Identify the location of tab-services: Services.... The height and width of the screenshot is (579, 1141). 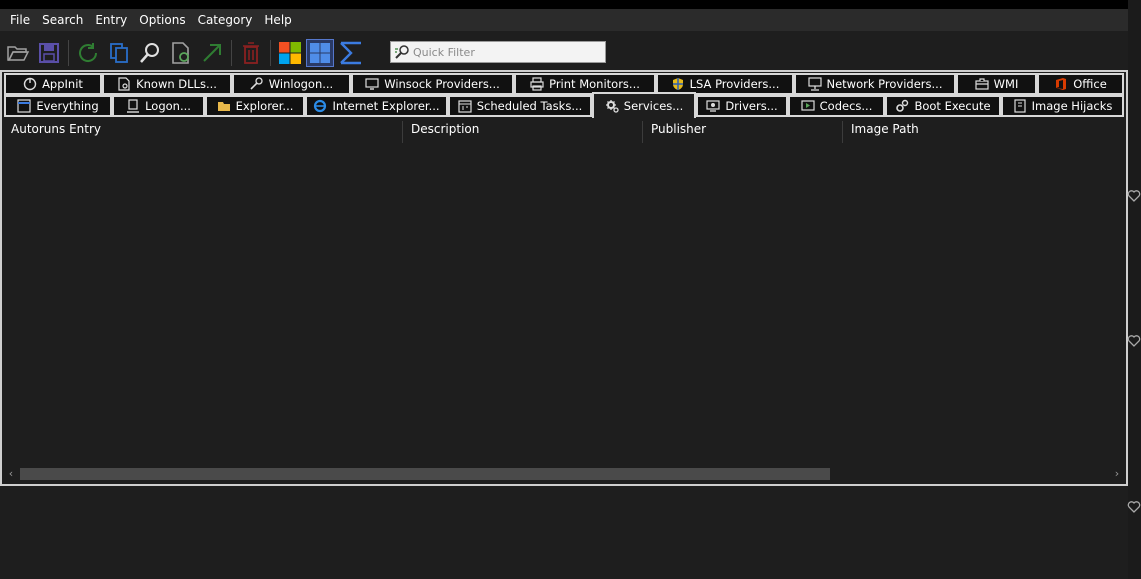
(644, 105).